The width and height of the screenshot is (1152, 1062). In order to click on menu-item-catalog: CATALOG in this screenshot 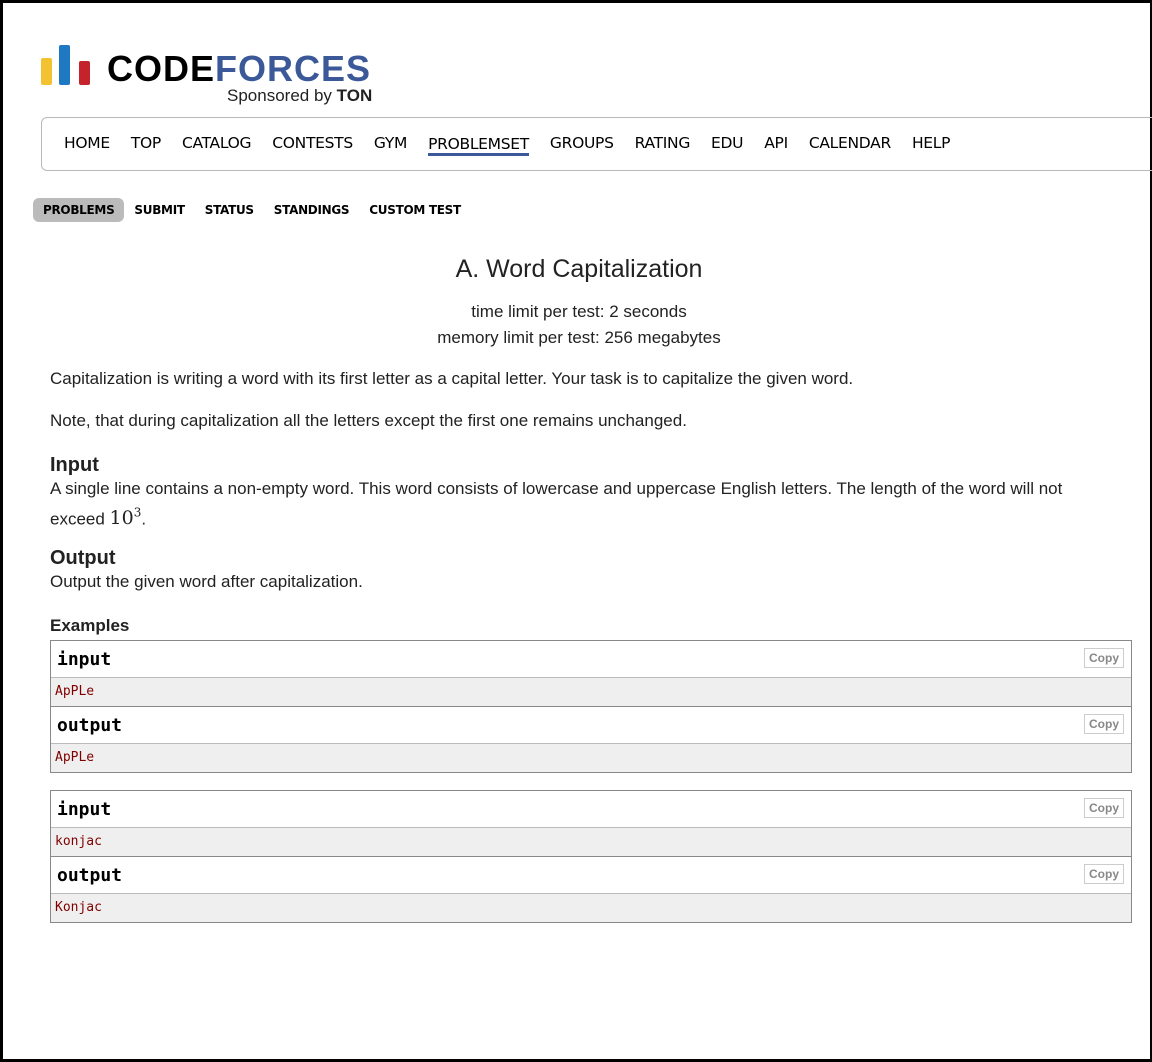, I will do `click(217, 144)`.